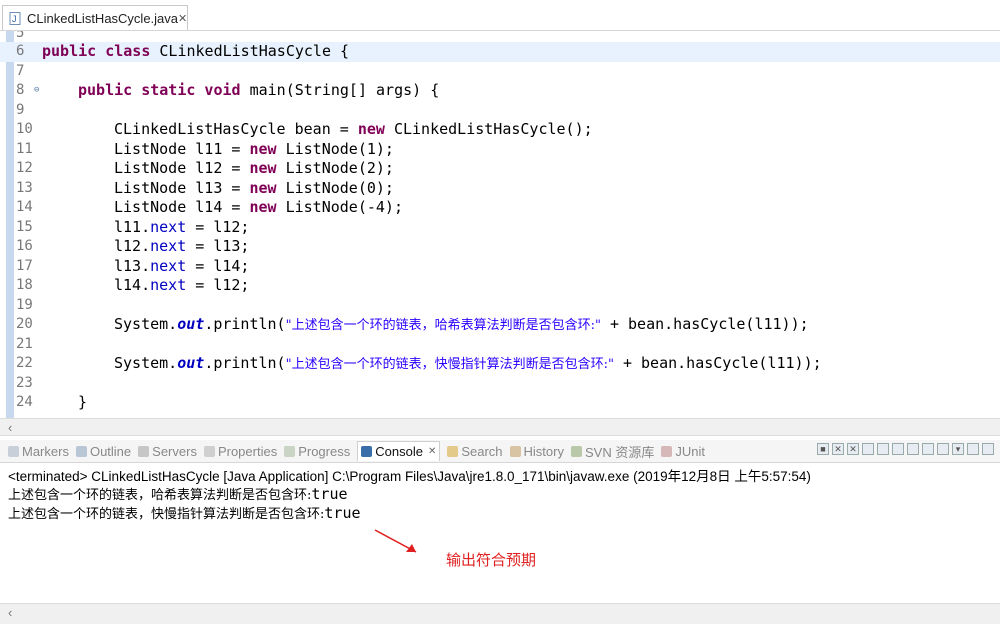 The image size is (1000, 624). I want to click on line-number: 10, so click(24, 129).